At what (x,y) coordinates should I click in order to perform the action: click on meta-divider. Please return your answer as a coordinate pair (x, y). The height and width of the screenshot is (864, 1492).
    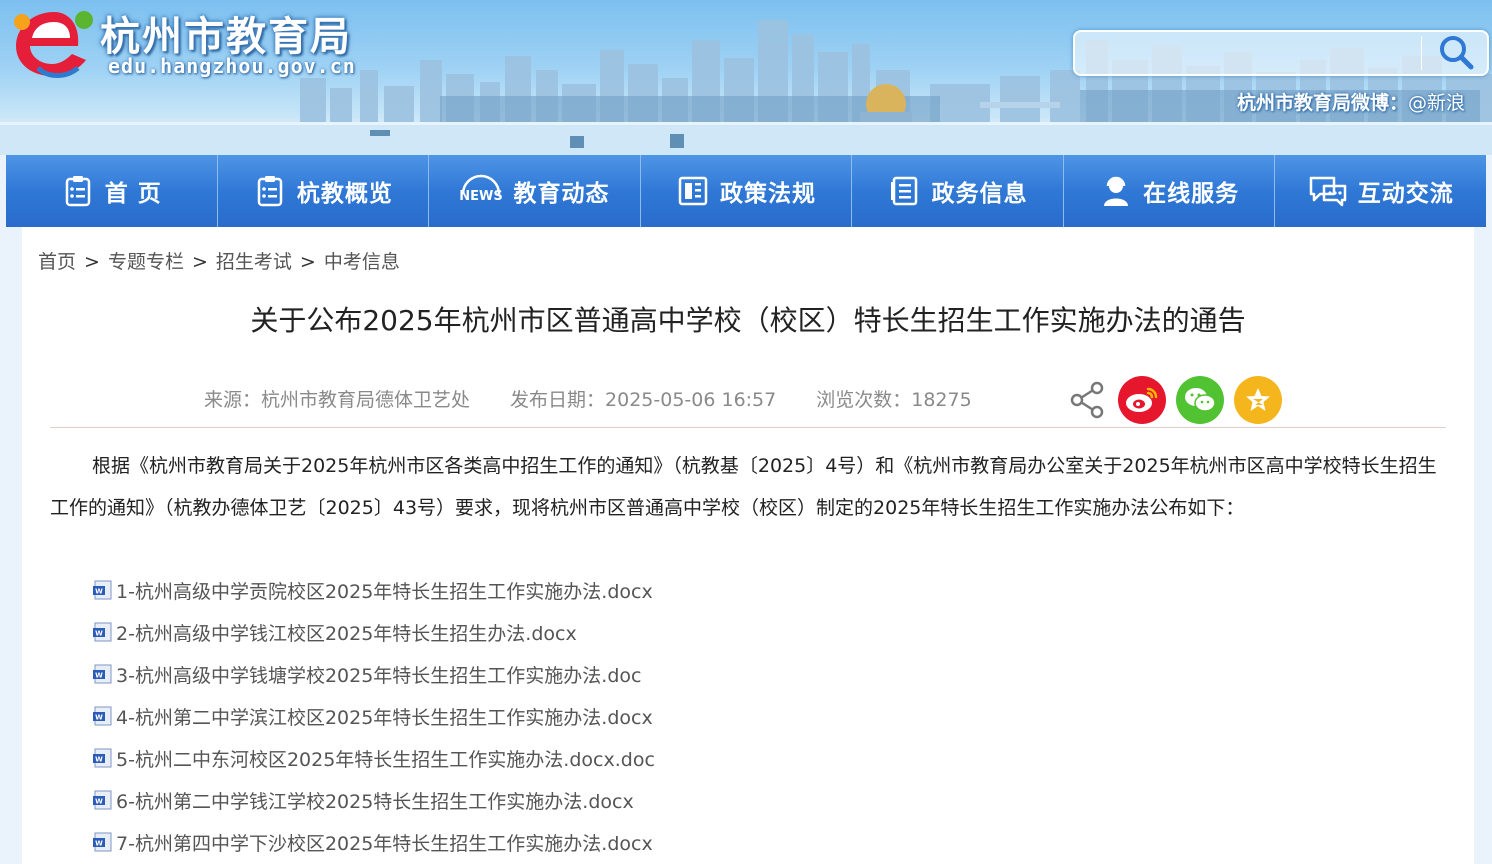
    Looking at the image, I should click on (748, 427).